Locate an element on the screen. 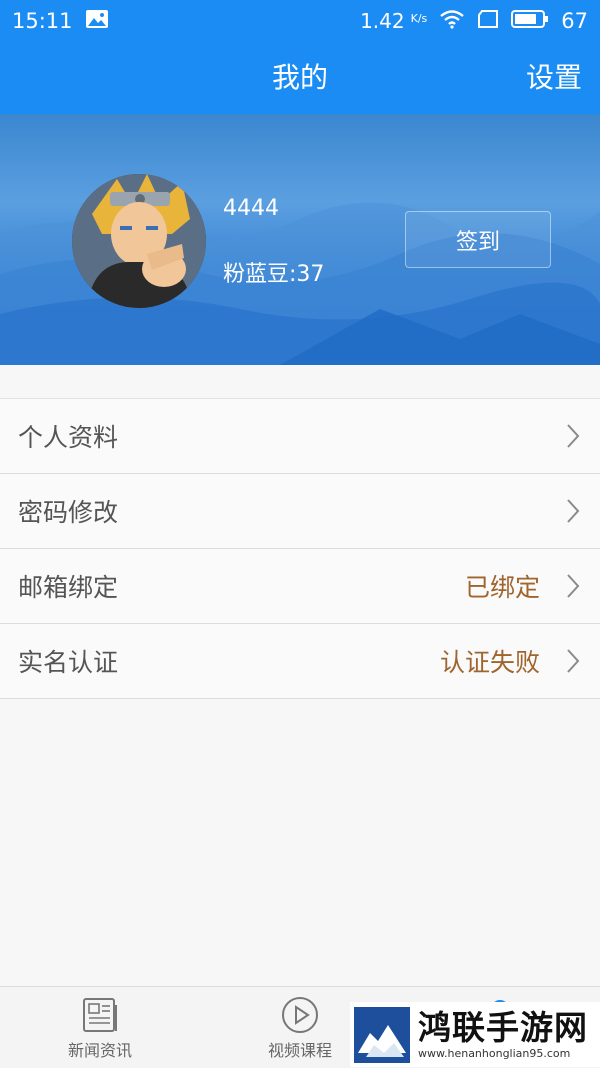 Image resolution: width=600 pixels, height=1068 pixels. settings-button: 设置 is located at coordinates (554, 78).